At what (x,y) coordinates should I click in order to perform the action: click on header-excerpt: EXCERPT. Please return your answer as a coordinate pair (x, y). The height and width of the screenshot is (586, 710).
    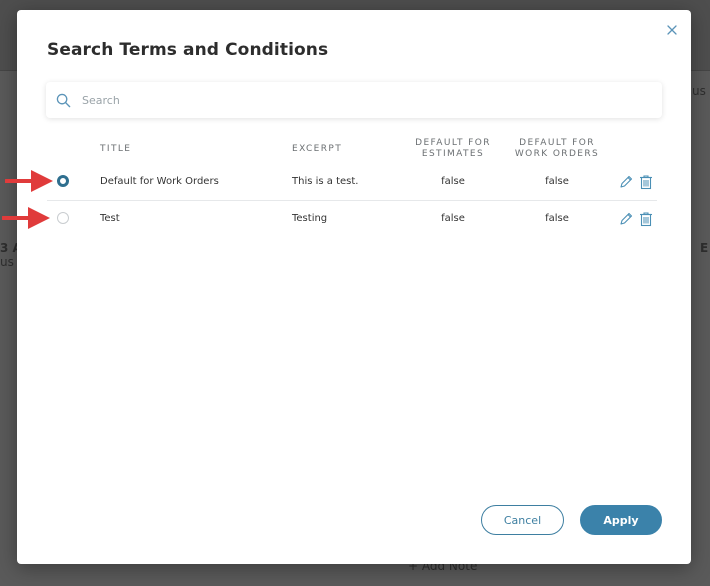
    Looking at the image, I should click on (317, 149).